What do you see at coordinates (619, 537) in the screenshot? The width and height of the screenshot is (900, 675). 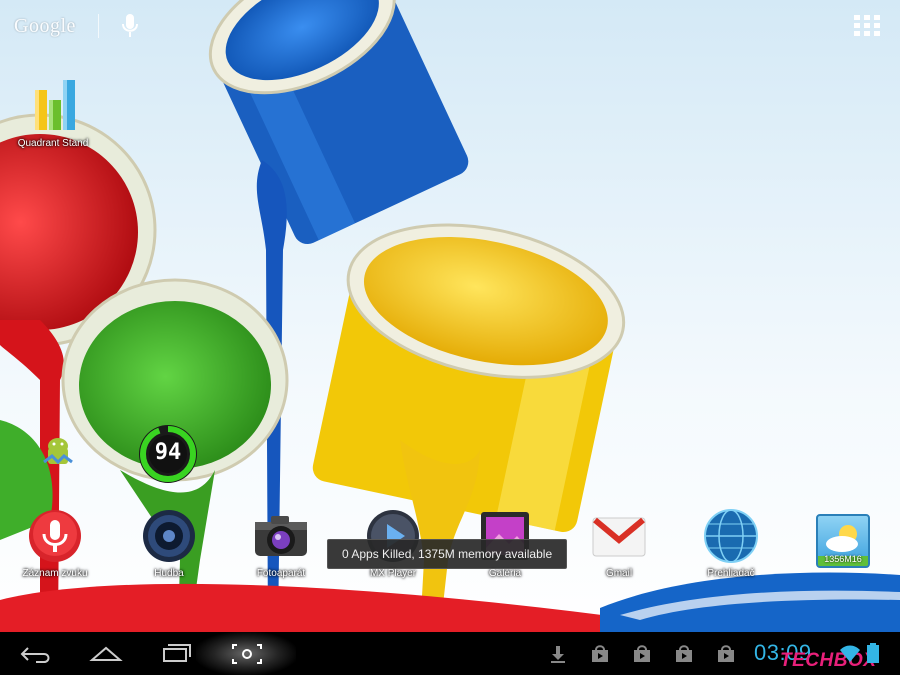 I see `gmail-icon` at bounding box center [619, 537].